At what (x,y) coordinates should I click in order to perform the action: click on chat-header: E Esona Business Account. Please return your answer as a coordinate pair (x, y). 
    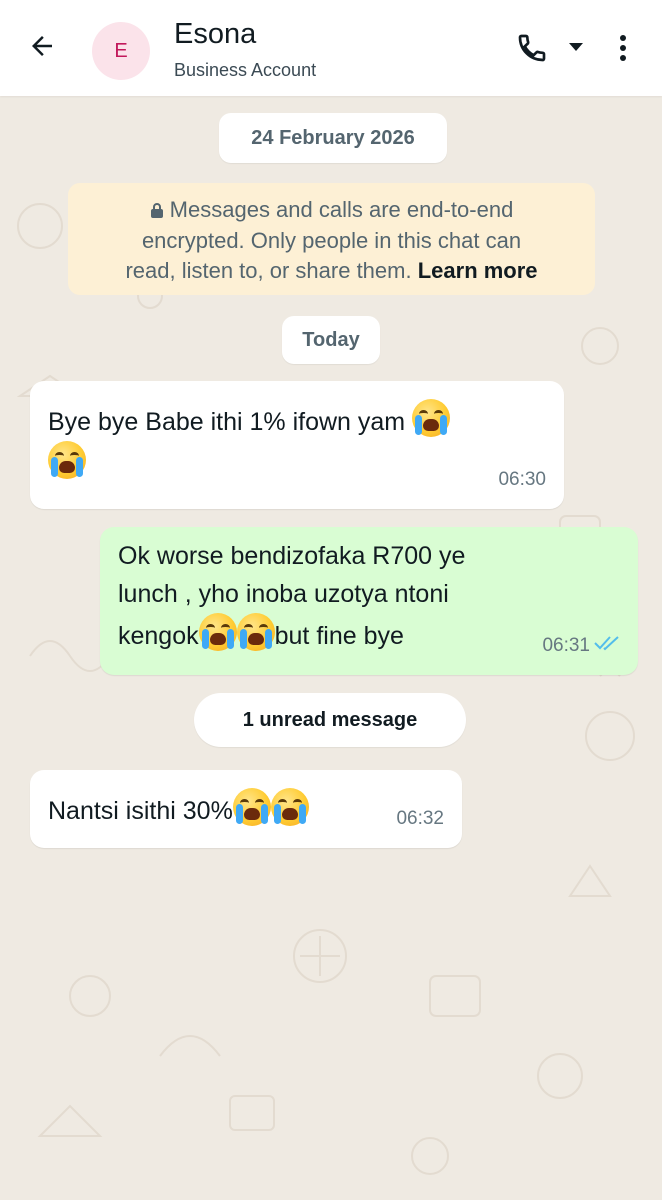
    Looking at the image, I should click on (331, 48).